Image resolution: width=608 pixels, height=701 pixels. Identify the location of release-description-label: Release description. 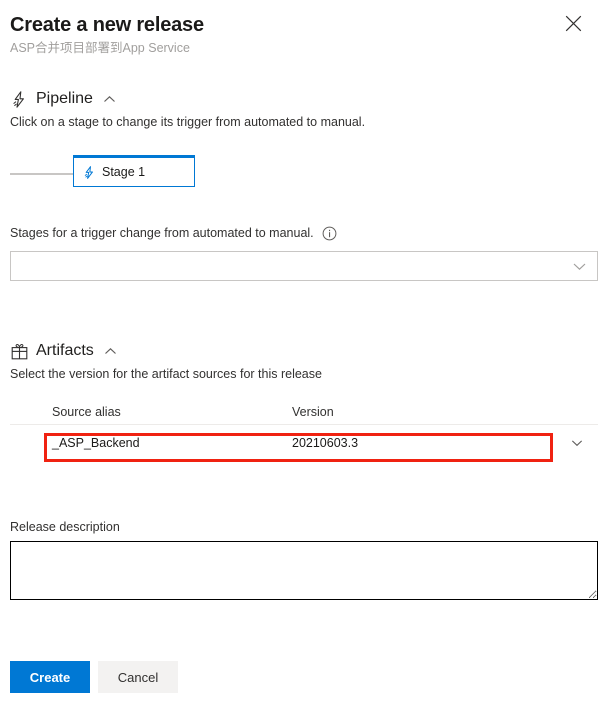
(65, 527).